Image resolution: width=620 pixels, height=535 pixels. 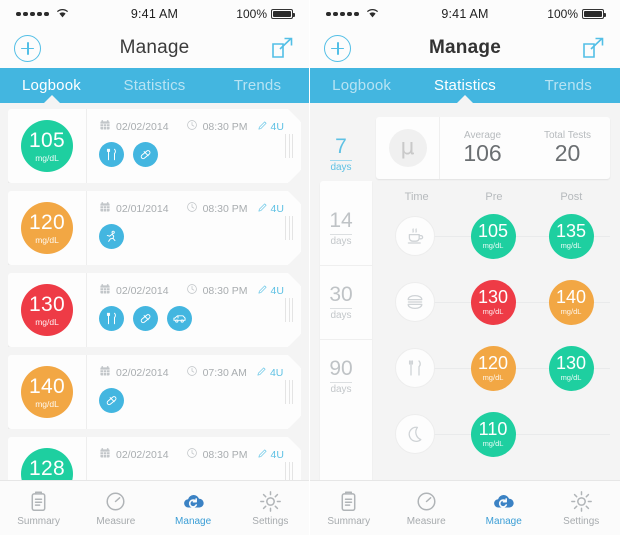 What do you see at coordinates (341, 221) in the screenshot?
I see `day-range-number: 14` at bounding box center [341, 221].